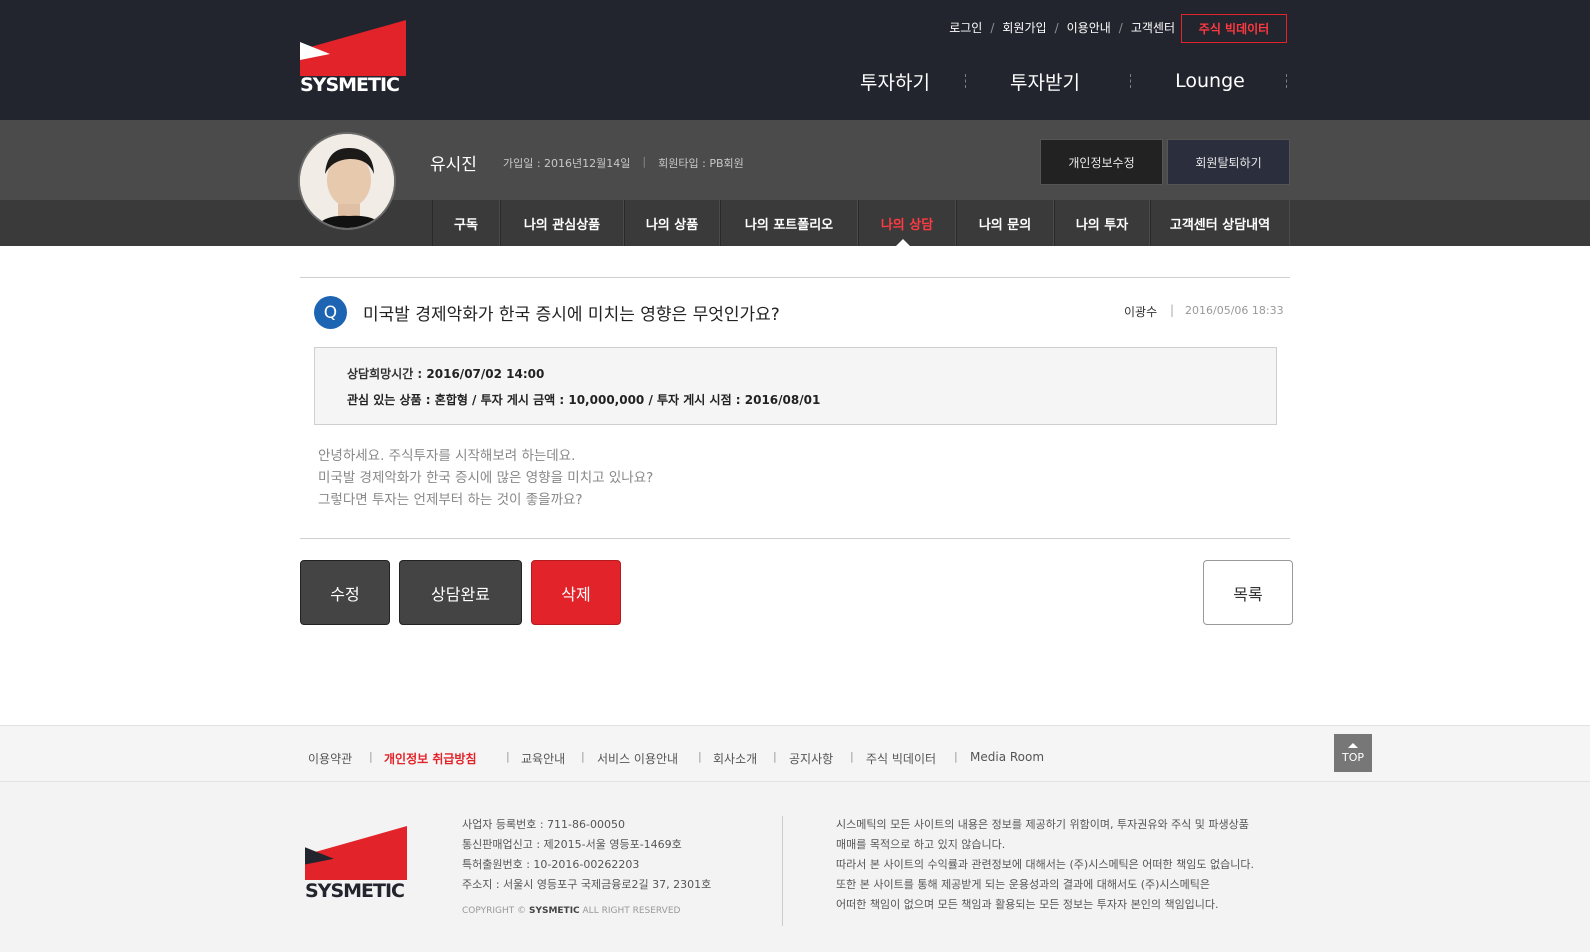 The width and height of the screenshot is (1590, 952). I want to click on tab-my-inquiry: 나의 문의, so click(1005, 223).